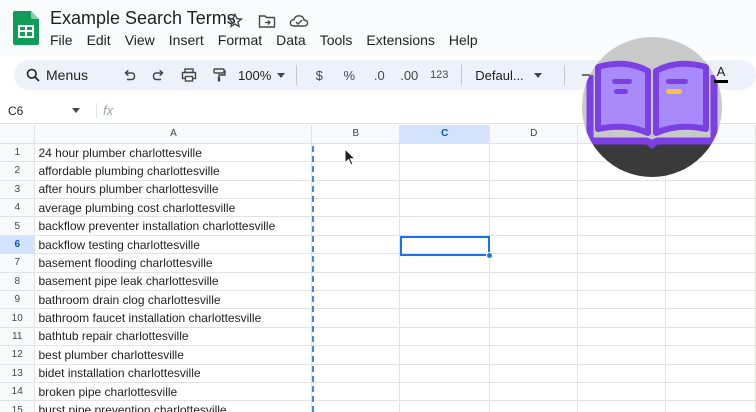 This screenshot has width=756, height=412. Describe the element at coordinates (219, 75) in the screenshot. I see `paint-format-button` at that location.